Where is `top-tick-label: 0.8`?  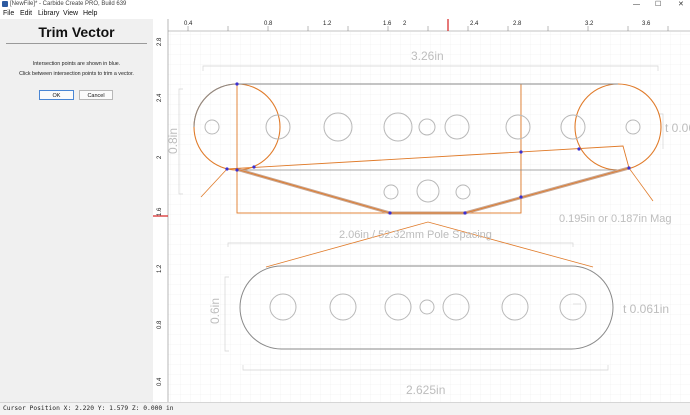
top-tick-label: 0.8 is located at coordinates (268, 24).